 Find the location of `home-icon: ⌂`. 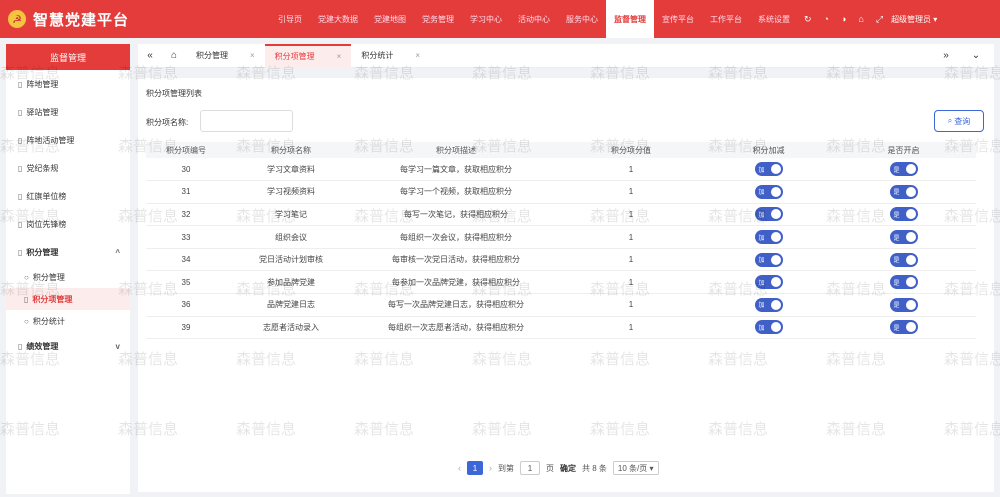

home-icon: ⌂ is located at coordinates (174, 55).